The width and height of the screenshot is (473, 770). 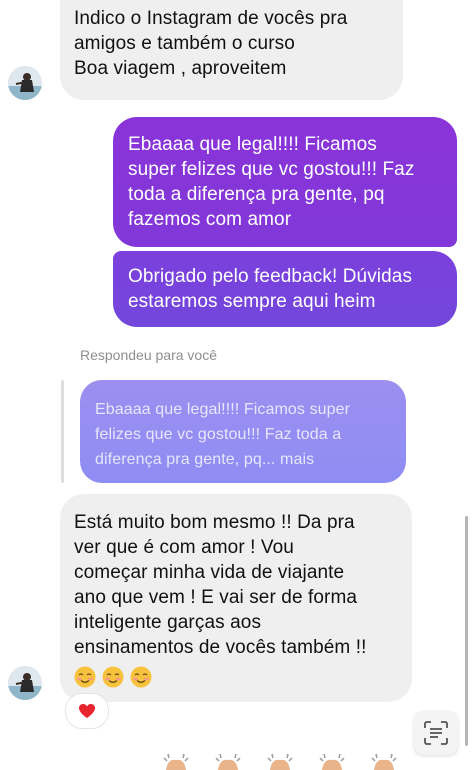 I want to click on scrollbar-thumb, so click(x=466, y=631).